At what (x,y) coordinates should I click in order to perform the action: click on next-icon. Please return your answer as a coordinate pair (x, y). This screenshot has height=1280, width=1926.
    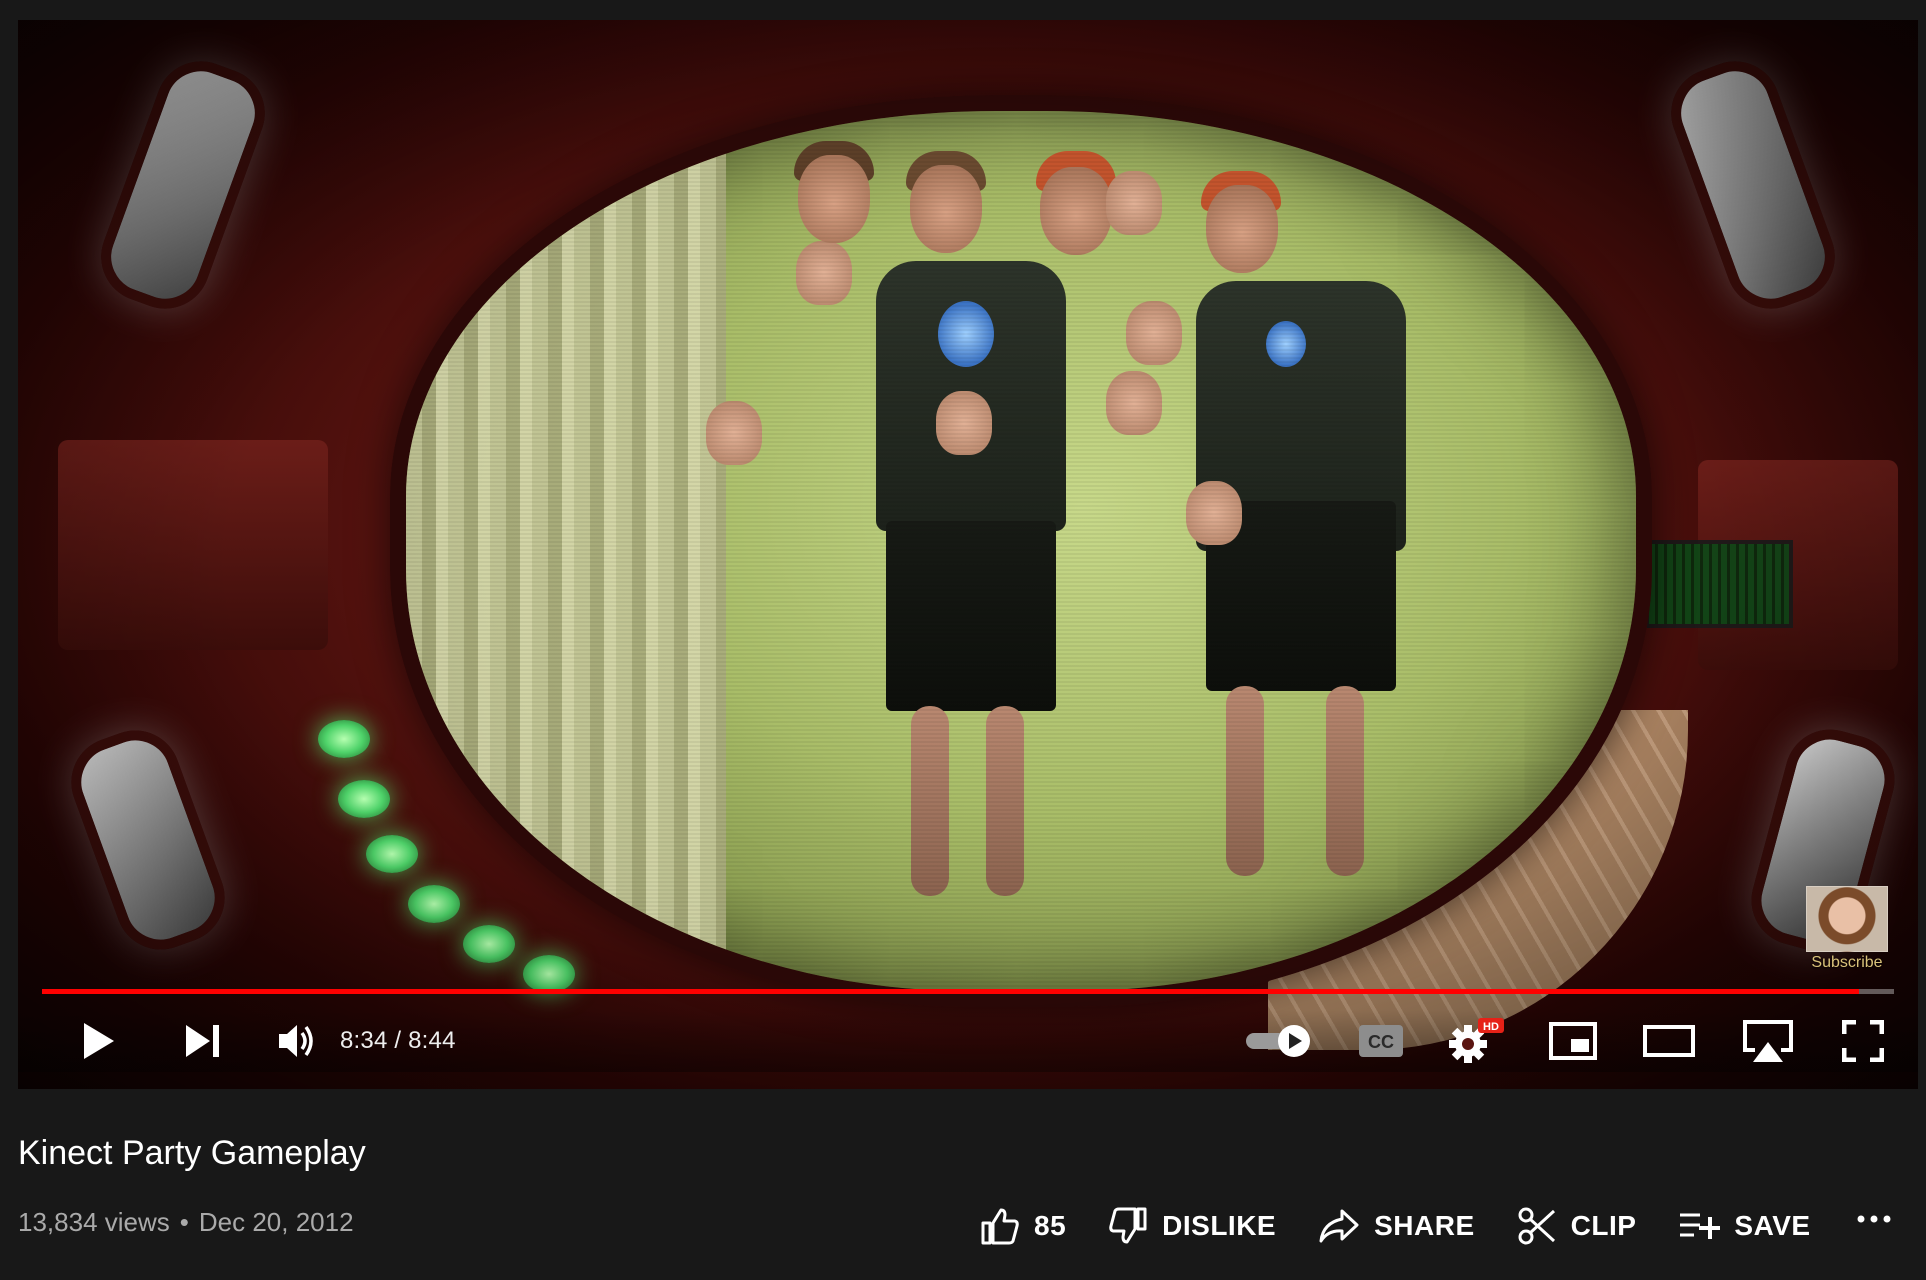
    Looking at the image, I should click on (202, 1041).